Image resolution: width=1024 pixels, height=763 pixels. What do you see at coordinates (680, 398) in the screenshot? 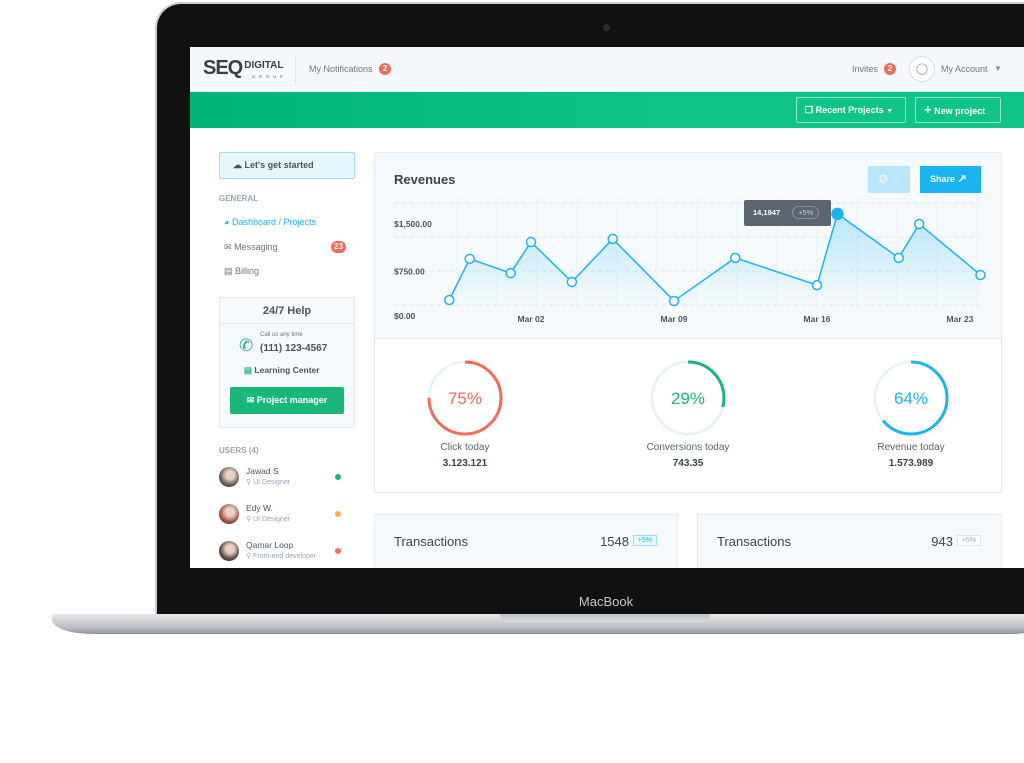
I see `stat-percent-value: 29` at bounding box center [680, 398].